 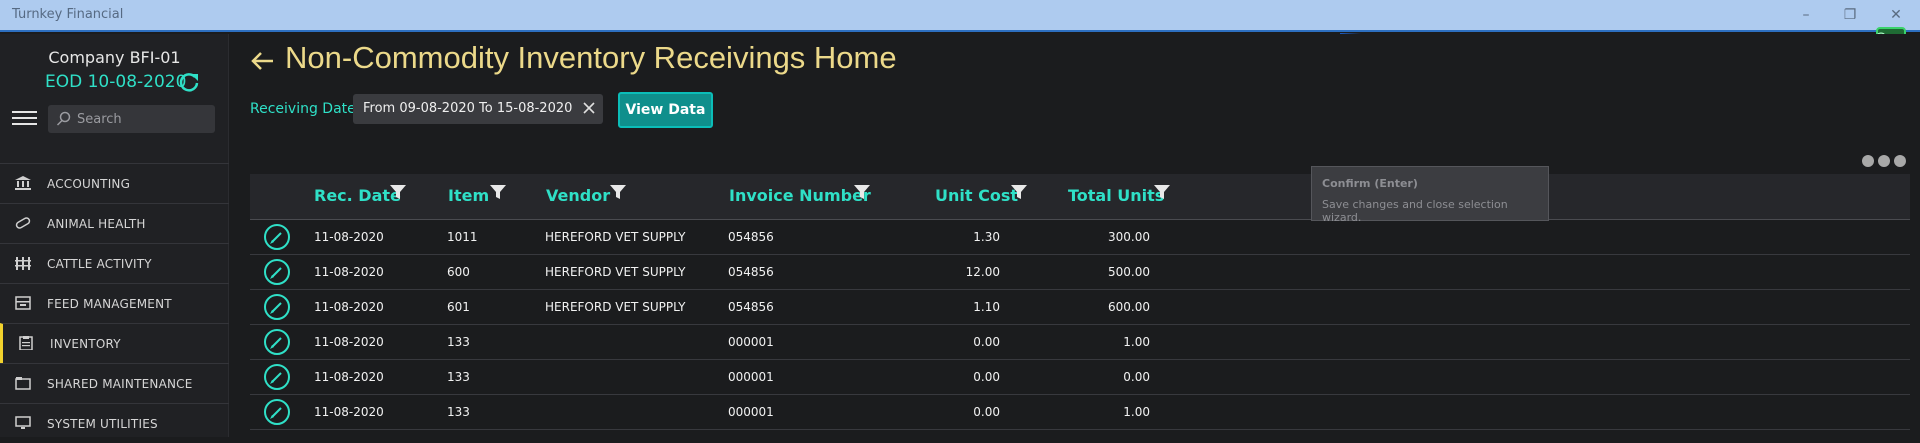 What do you see at coordinates (114, 303) in the screenshot?
I see `sidebar-item-feed-management: FEED MANAGEMENT` at bounding box center [114, 303].